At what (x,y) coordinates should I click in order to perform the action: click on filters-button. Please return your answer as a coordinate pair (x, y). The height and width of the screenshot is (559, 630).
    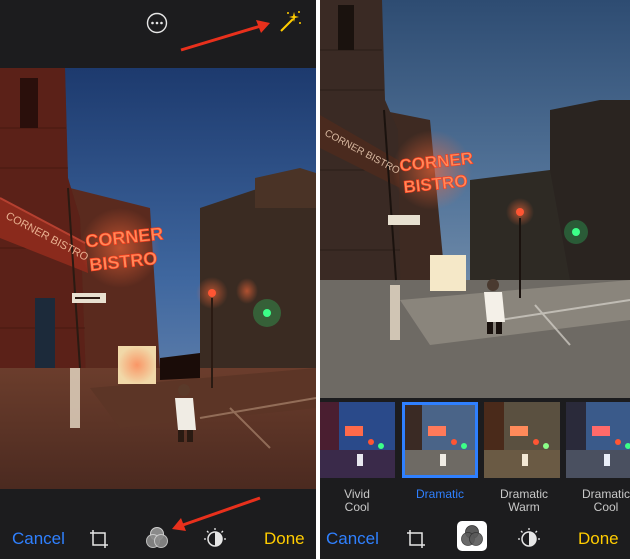
    Looking at the image, I should click on (157, 538).